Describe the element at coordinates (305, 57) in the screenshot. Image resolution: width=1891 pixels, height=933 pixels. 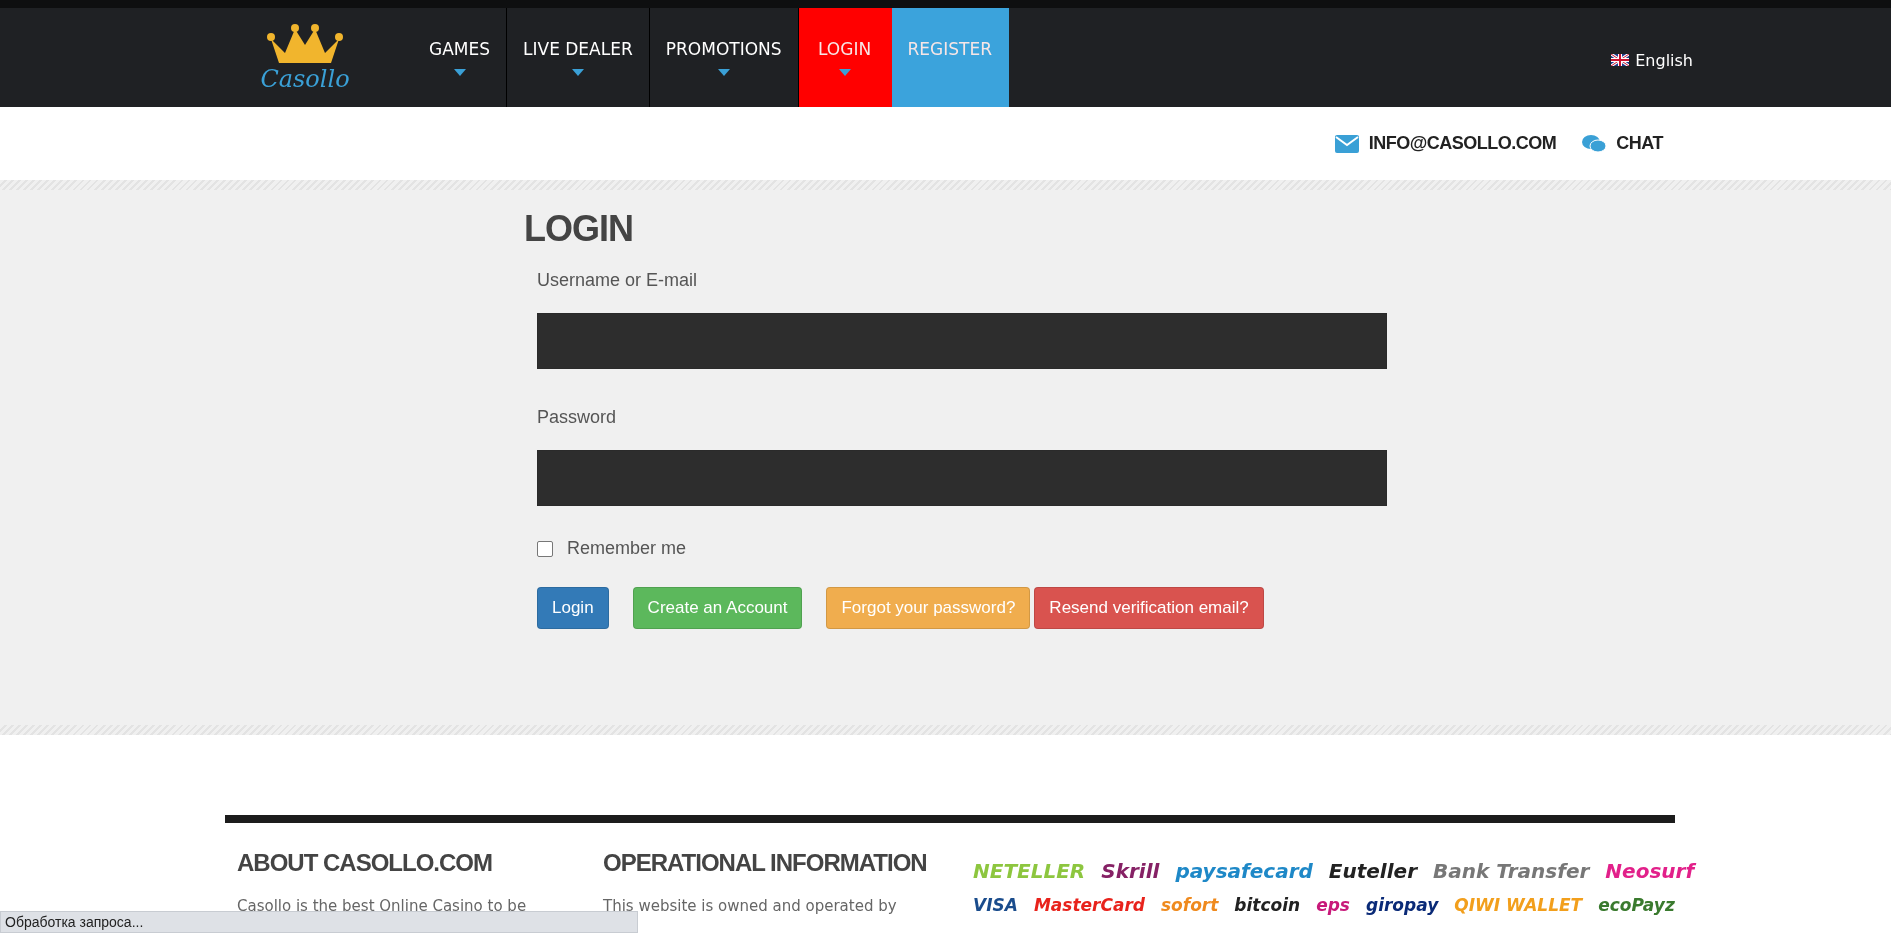
I see `casino-logo: Casollo` at that location.